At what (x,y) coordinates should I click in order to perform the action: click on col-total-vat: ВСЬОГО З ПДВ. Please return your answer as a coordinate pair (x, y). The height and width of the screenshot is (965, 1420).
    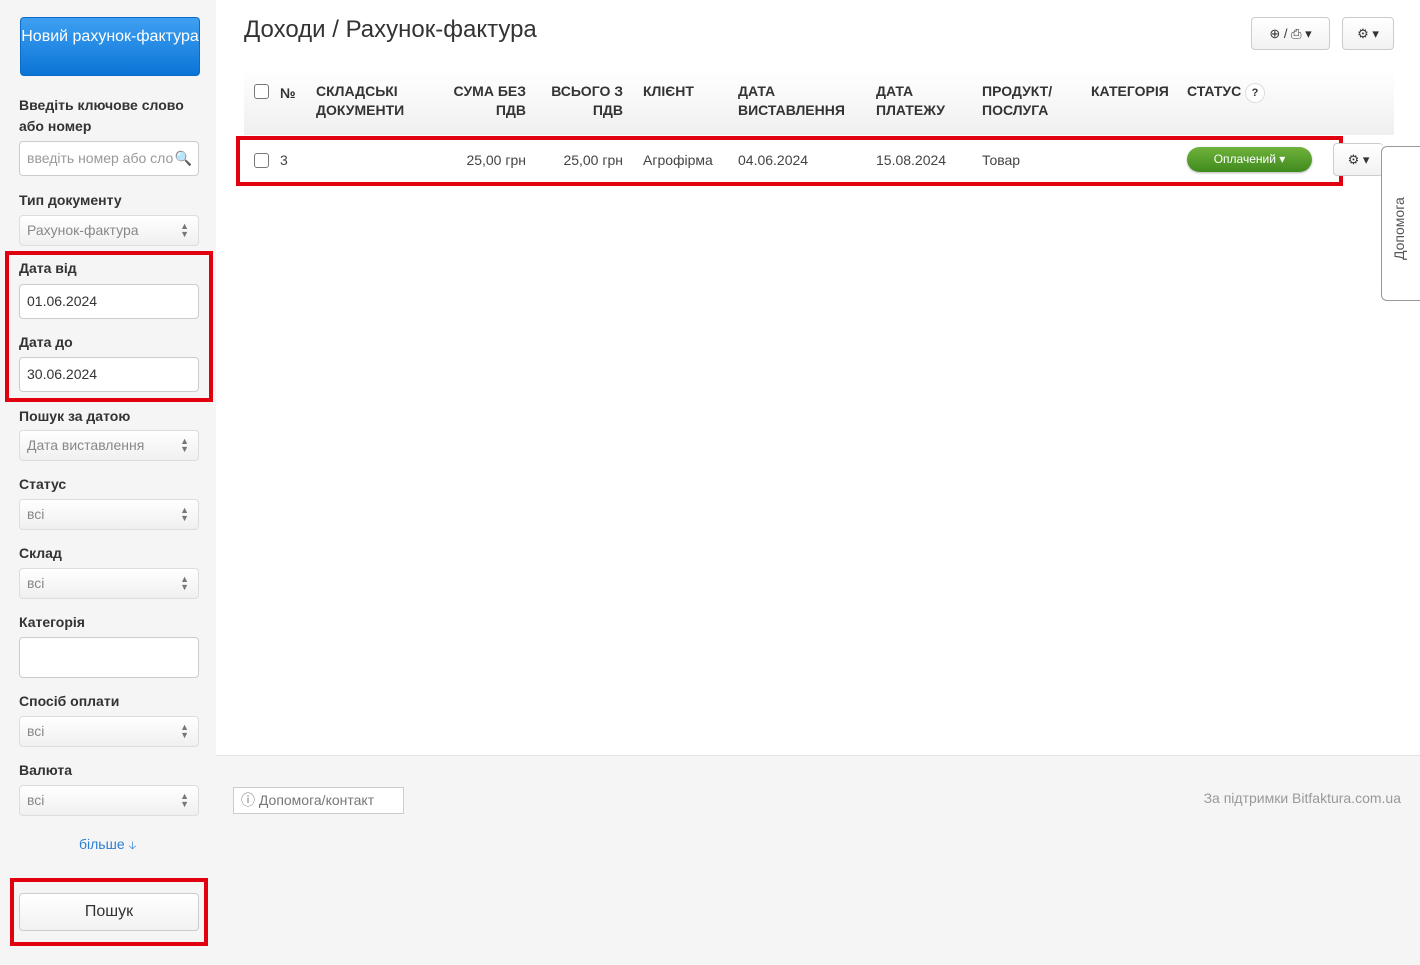
    Looking at the image, I should click on (587, 100).